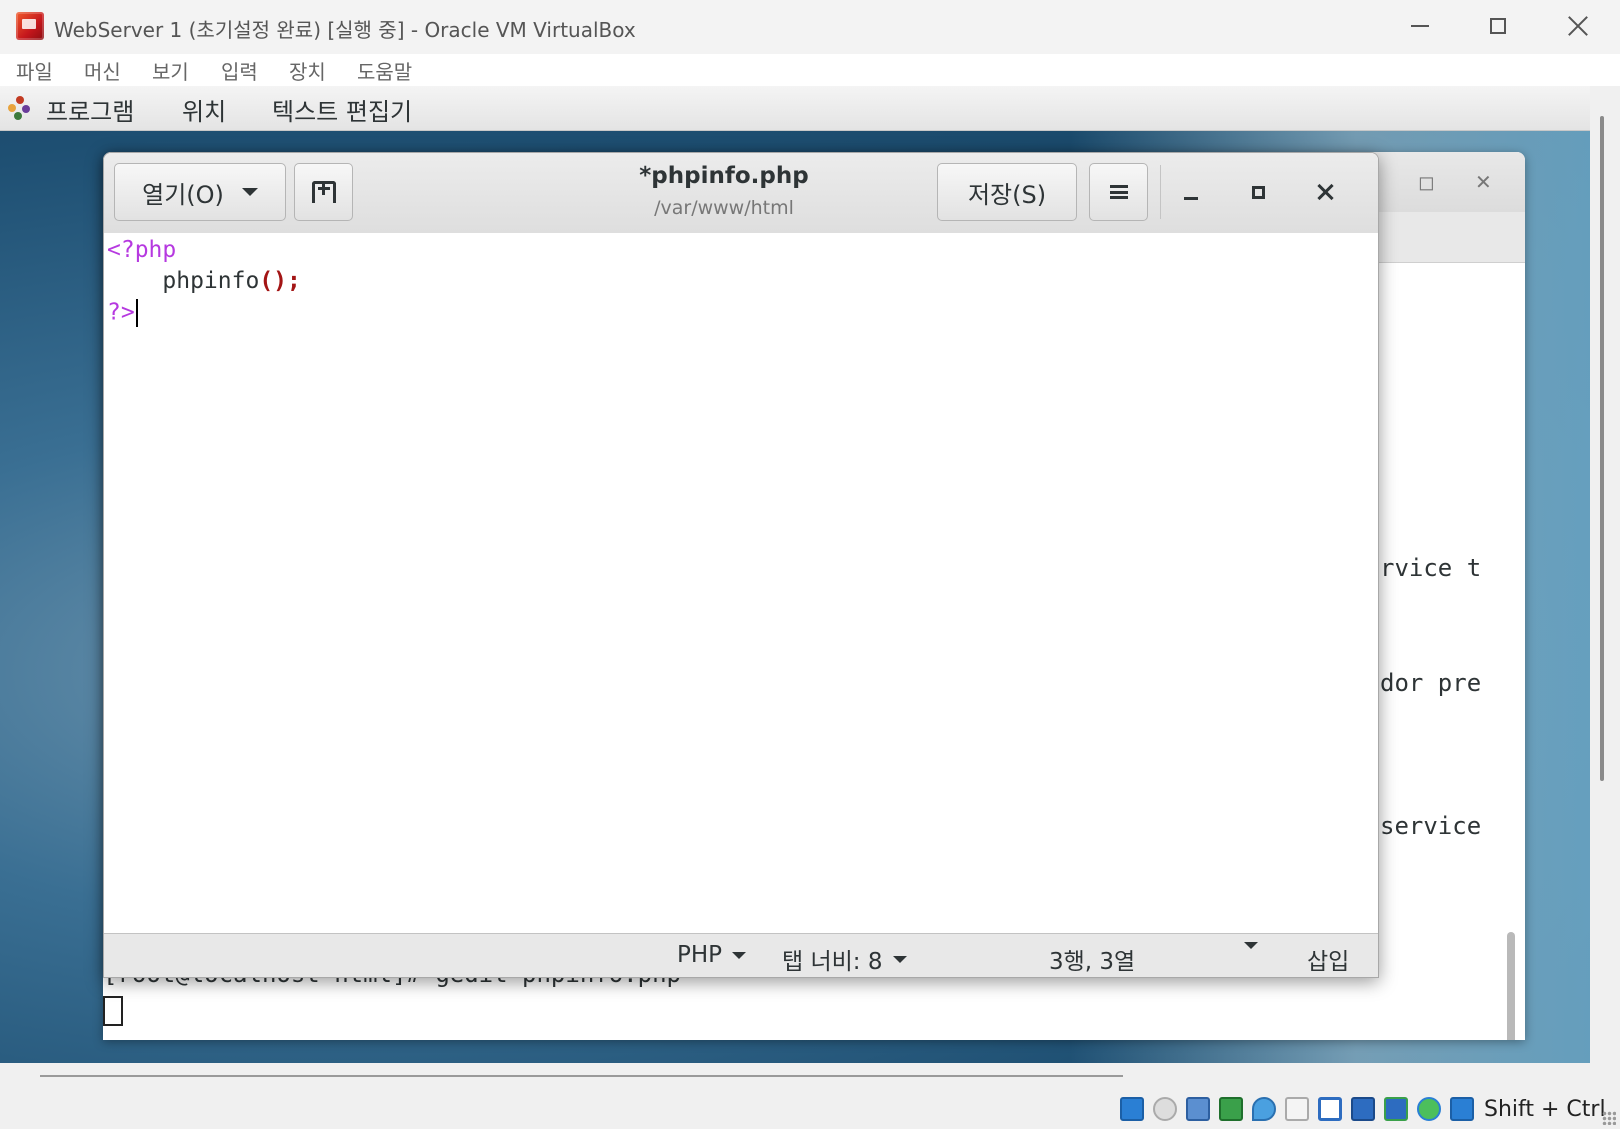 Image resolution: width=1620 pixels, height=1129 pixels. What do you see at coordinates (34, 70) in the screenshot?
I see `menu-file: 파일` at bounding box center [34, 70].